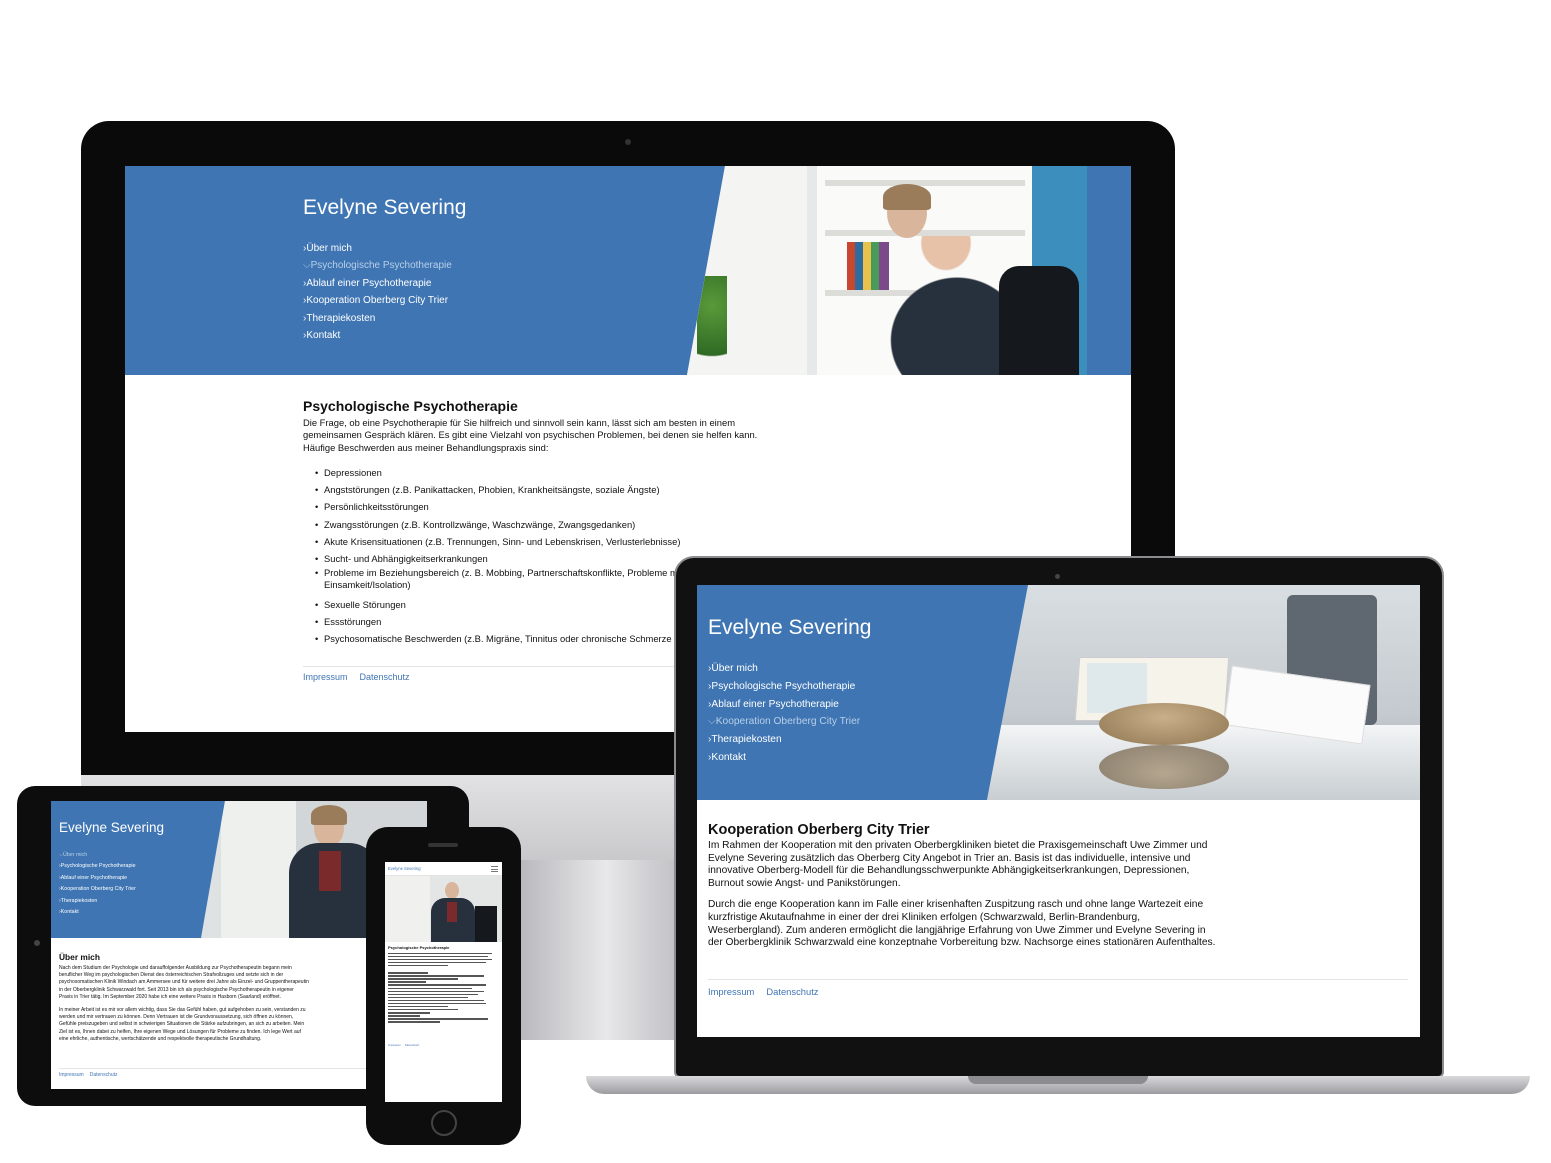 Image resolution: width=1551 pixels, height=1163 pixels. I want to click on nav-item-label: Kontakt, so click(728, 757).